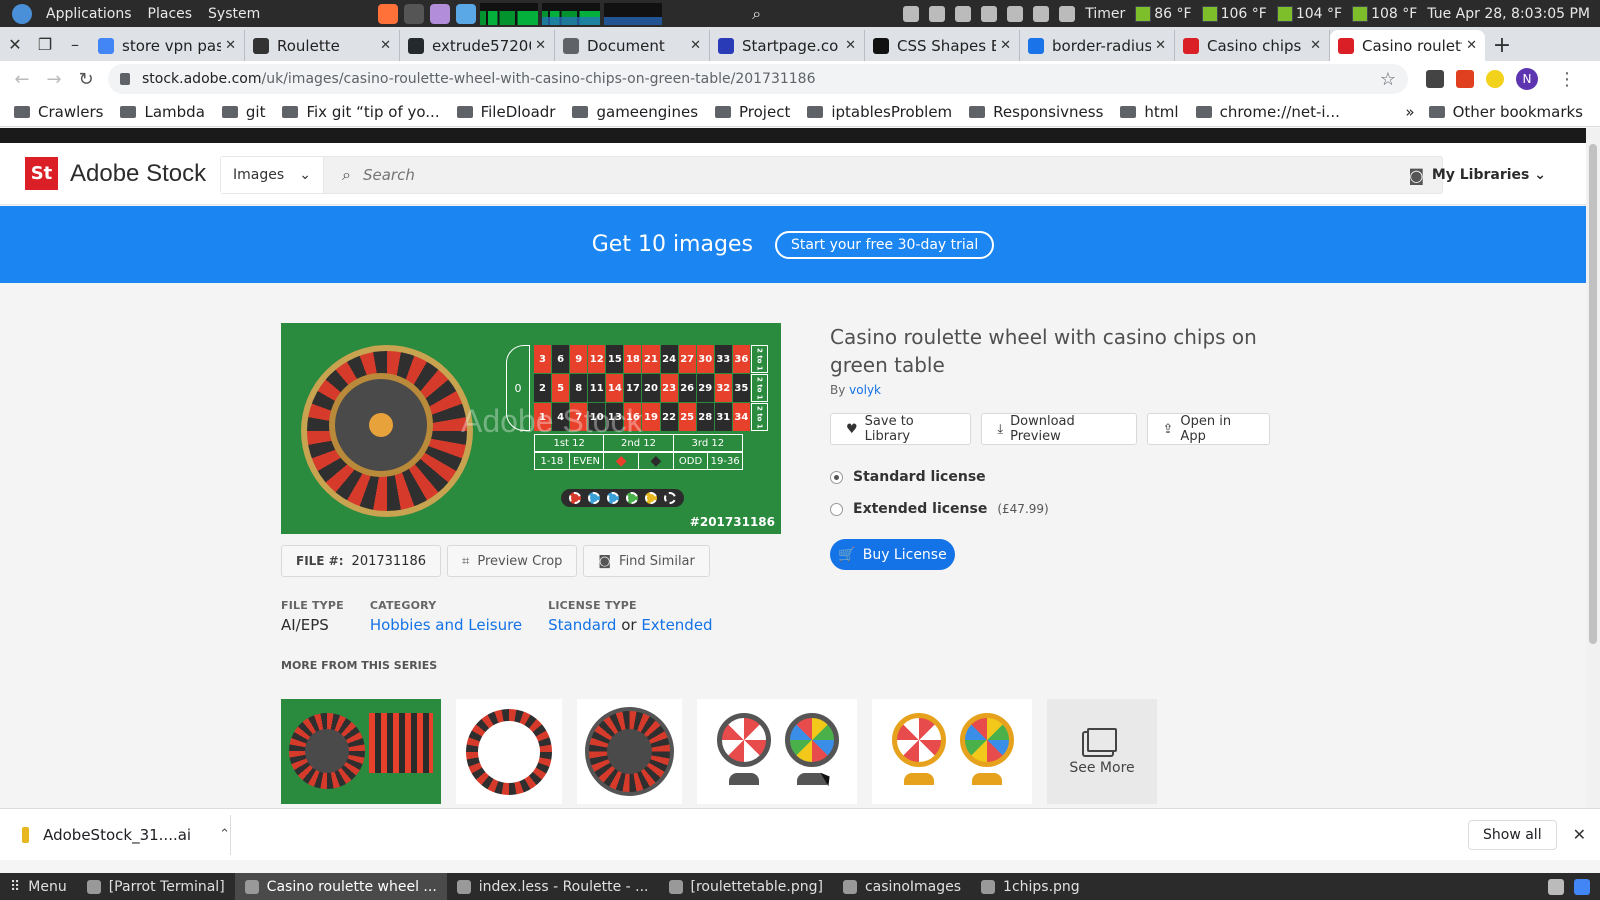 This screenshot has width=1600, height=900. Describe the element at coordinates (582, 625) in the screenshot. I see `standard-license-link: Standard` at that location.